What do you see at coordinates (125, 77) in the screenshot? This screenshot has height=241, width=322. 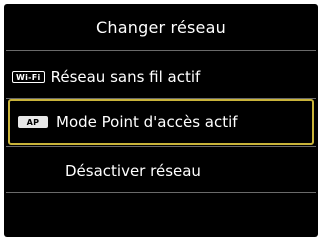 I see `menu-item-label: Réseau sans fil actif` at bounding box center [125, 77].